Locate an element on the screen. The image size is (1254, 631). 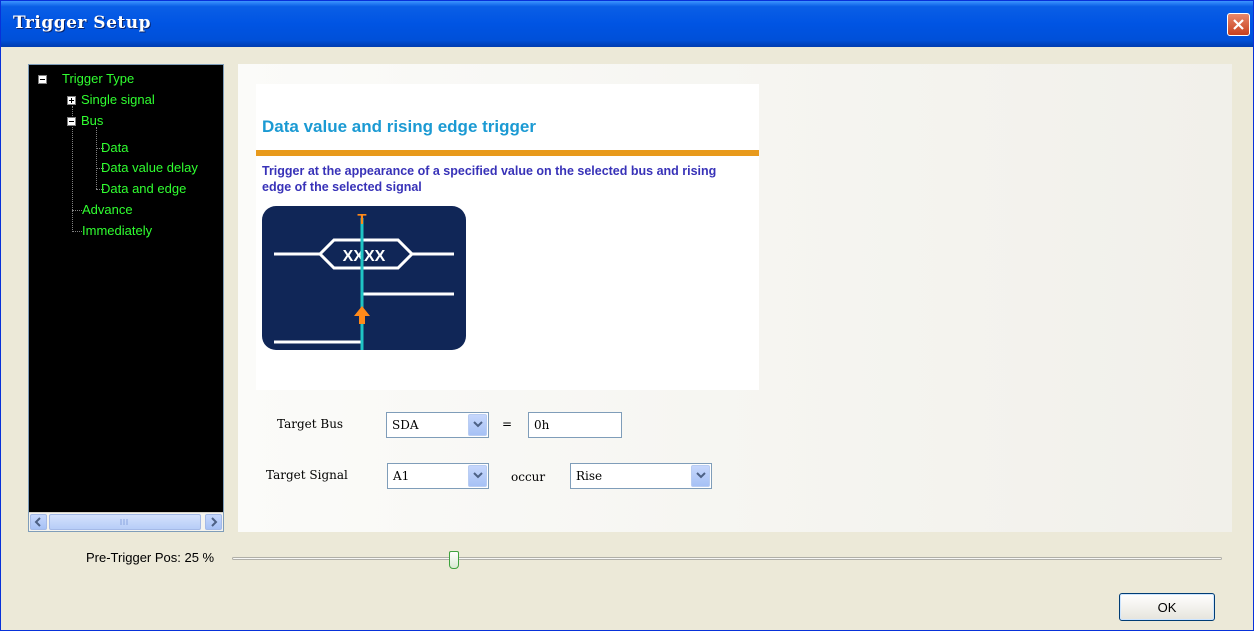
scroll-right-button is located at coordinates (213, 522).